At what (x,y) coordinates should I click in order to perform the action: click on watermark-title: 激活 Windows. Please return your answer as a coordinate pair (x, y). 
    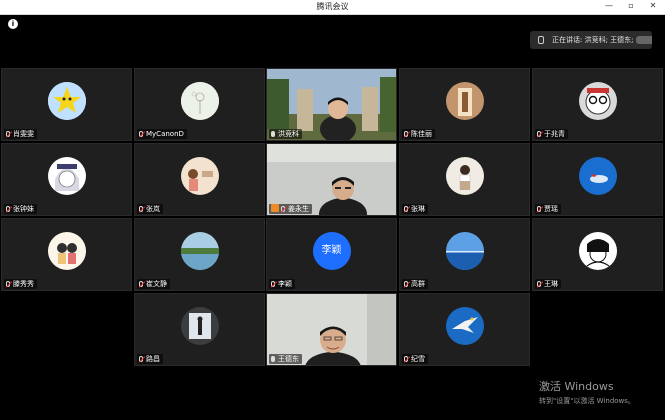
    Looking at the image, I should click on (576, 386).